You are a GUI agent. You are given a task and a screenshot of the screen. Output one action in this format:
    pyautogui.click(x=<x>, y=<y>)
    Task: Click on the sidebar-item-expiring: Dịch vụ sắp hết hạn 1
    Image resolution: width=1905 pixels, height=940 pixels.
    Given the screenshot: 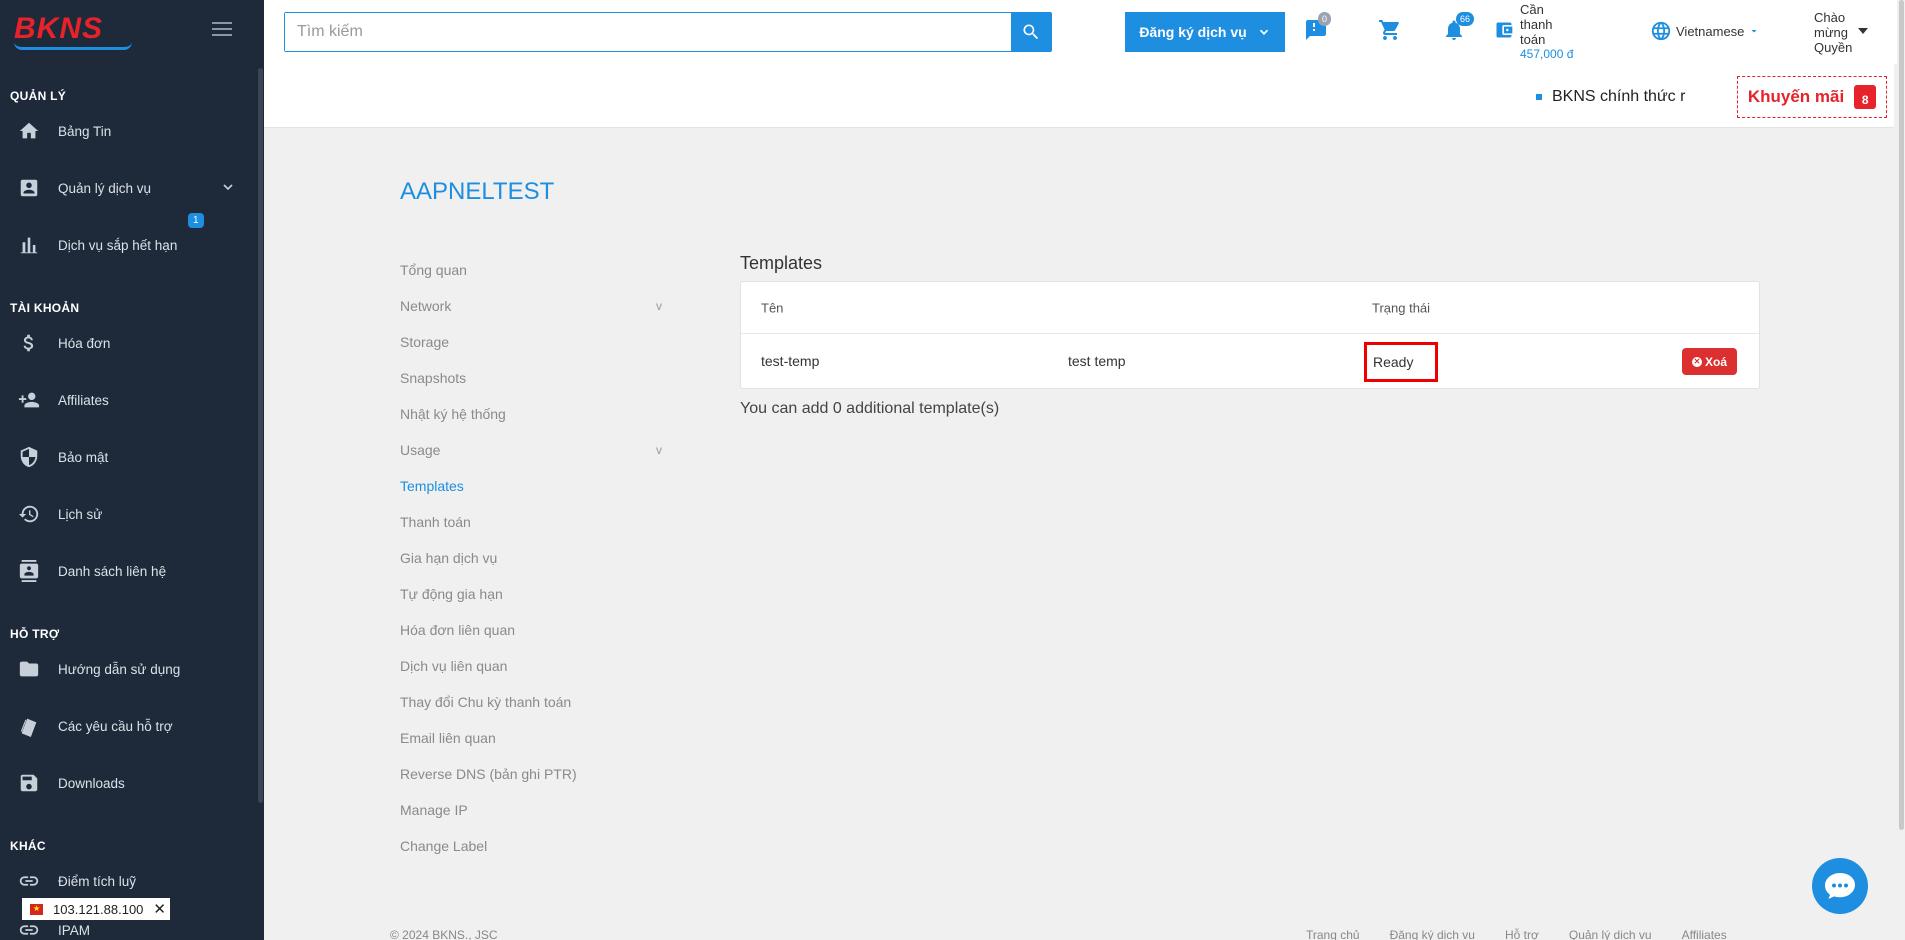 What is the action you would take?
    pyautogui.click(x=125, y=239)
    